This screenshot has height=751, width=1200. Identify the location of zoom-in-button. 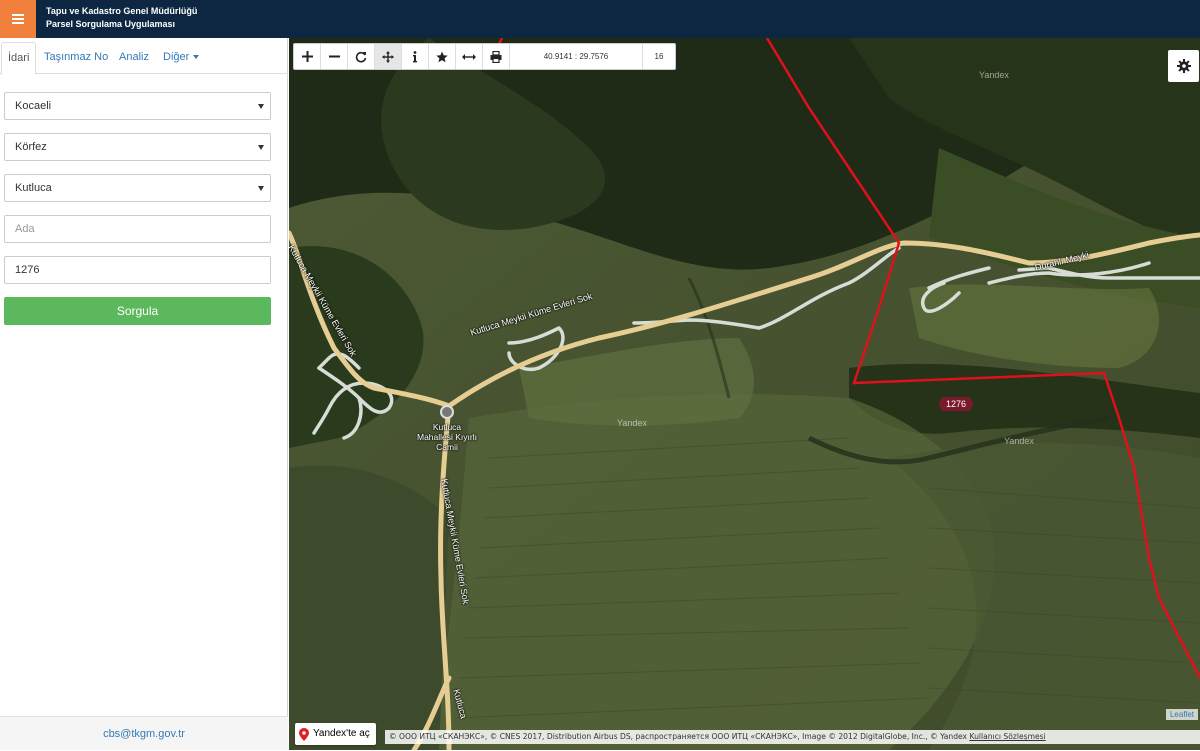
(307, 56).